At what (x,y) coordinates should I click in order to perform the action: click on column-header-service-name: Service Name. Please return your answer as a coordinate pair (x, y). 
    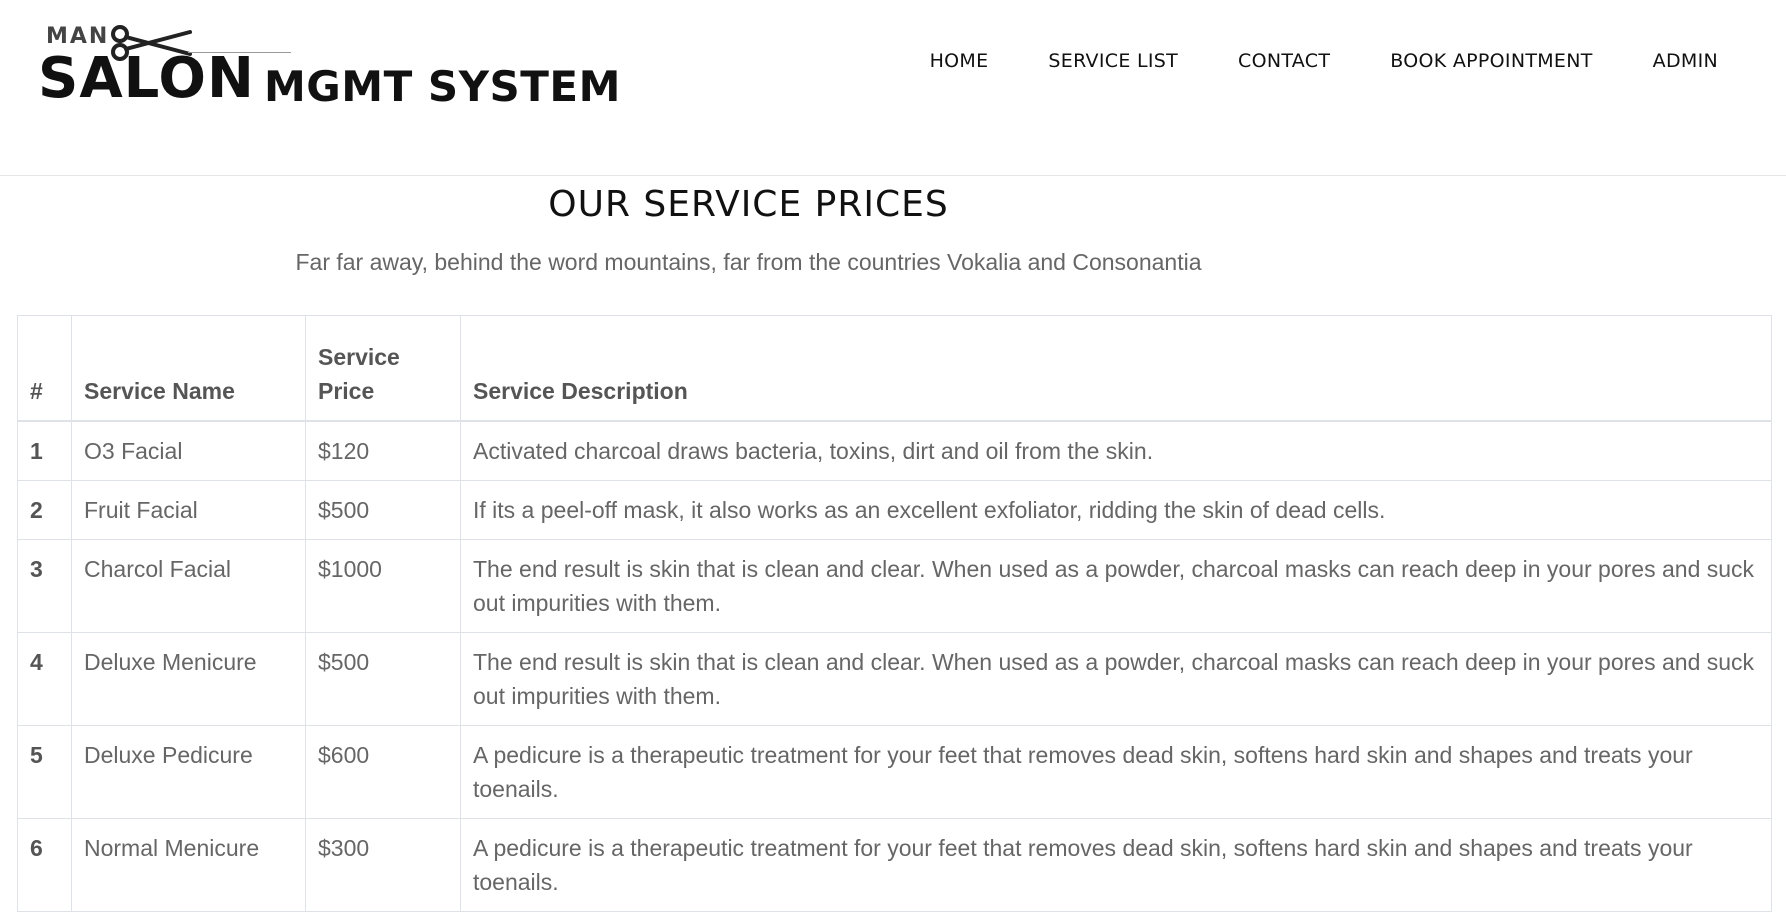
    Looking at the image, I should click on (188, 368).